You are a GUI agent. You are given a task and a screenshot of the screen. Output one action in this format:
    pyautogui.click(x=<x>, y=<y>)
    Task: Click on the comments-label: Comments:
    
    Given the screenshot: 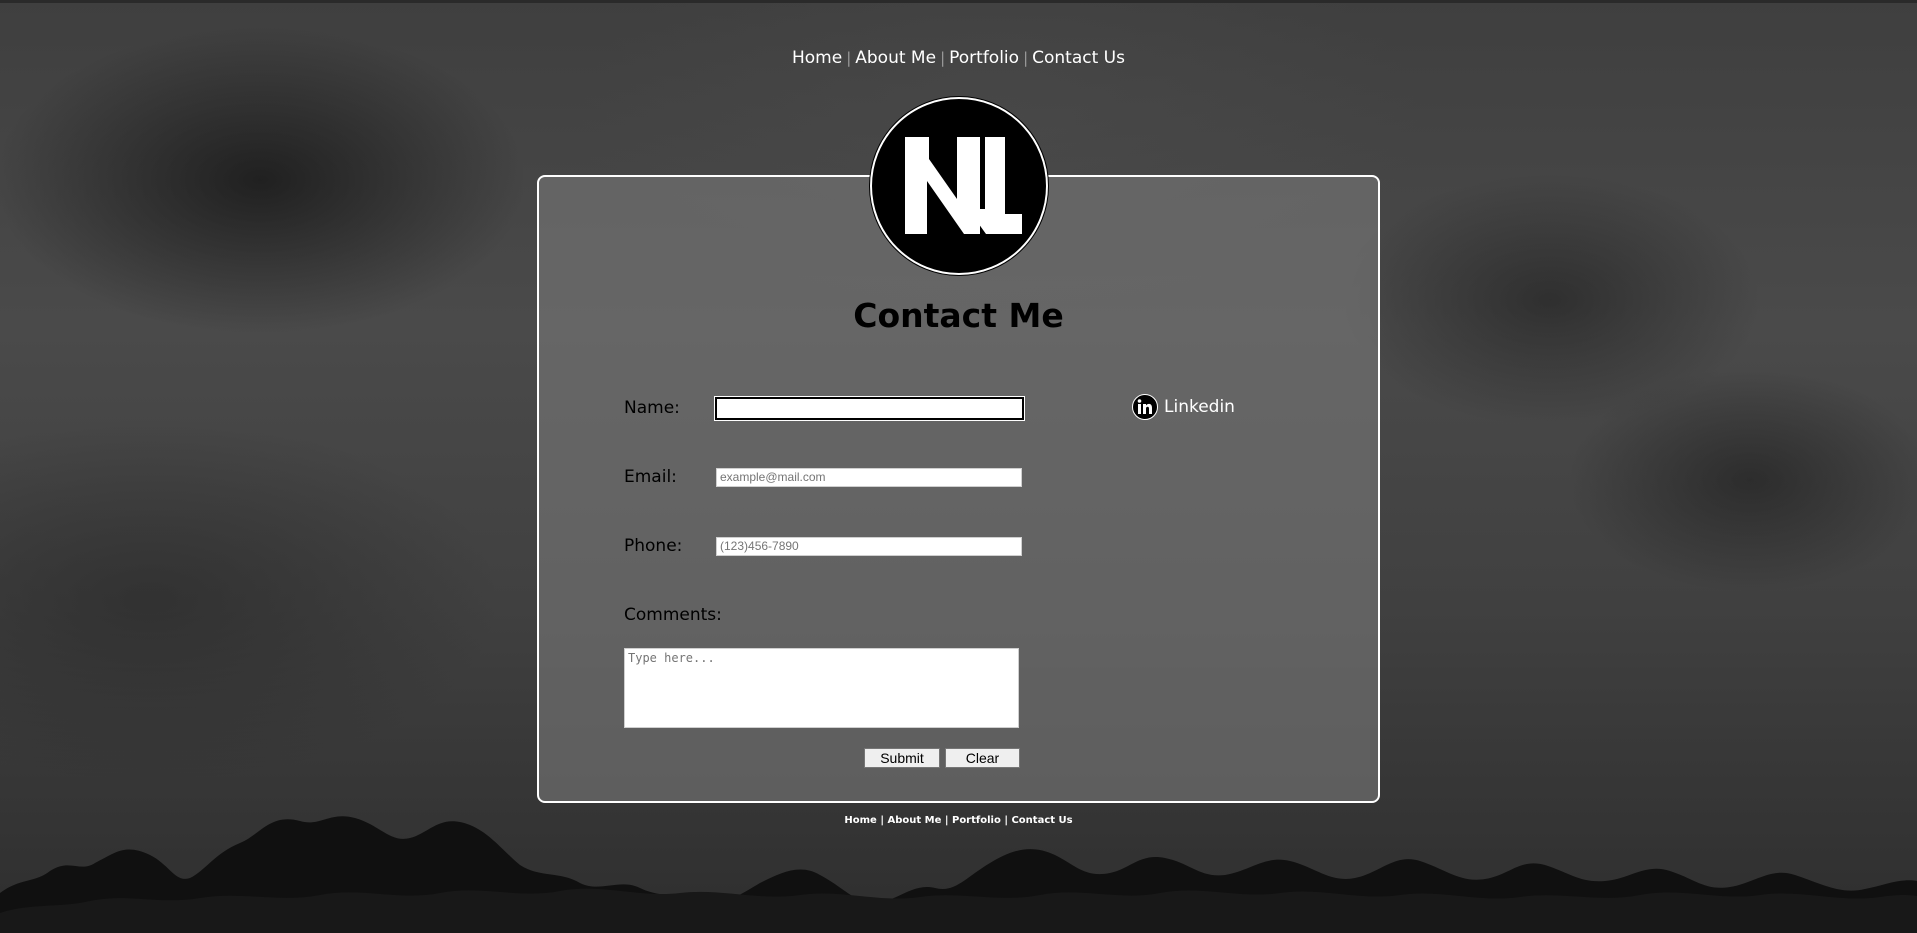 What is the action you would take?
    pyautogui.click(x=673, y=615)
    